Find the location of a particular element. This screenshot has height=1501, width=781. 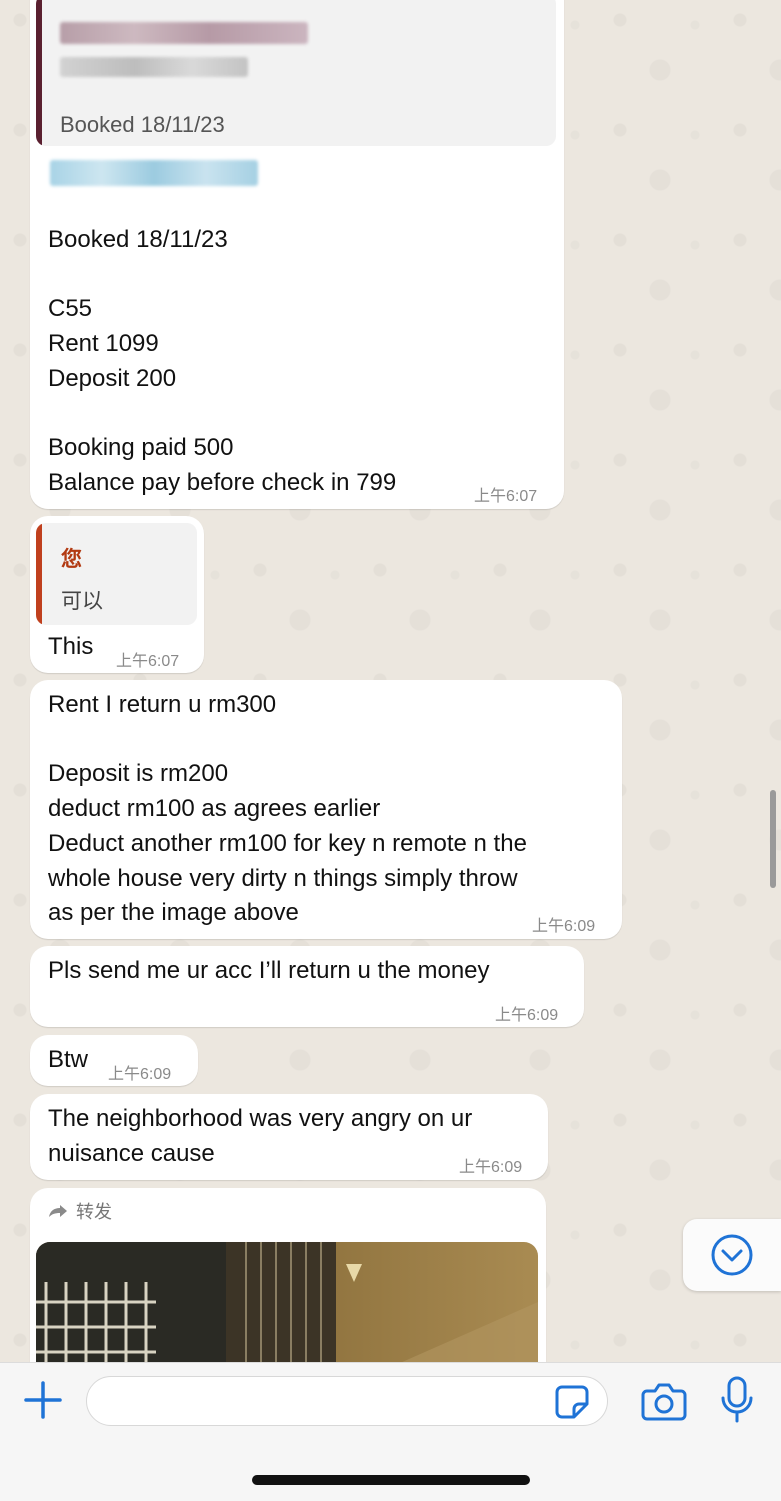

message-bubble-btw: Btw 上午6:09 is located at coordinates (114, 1060).